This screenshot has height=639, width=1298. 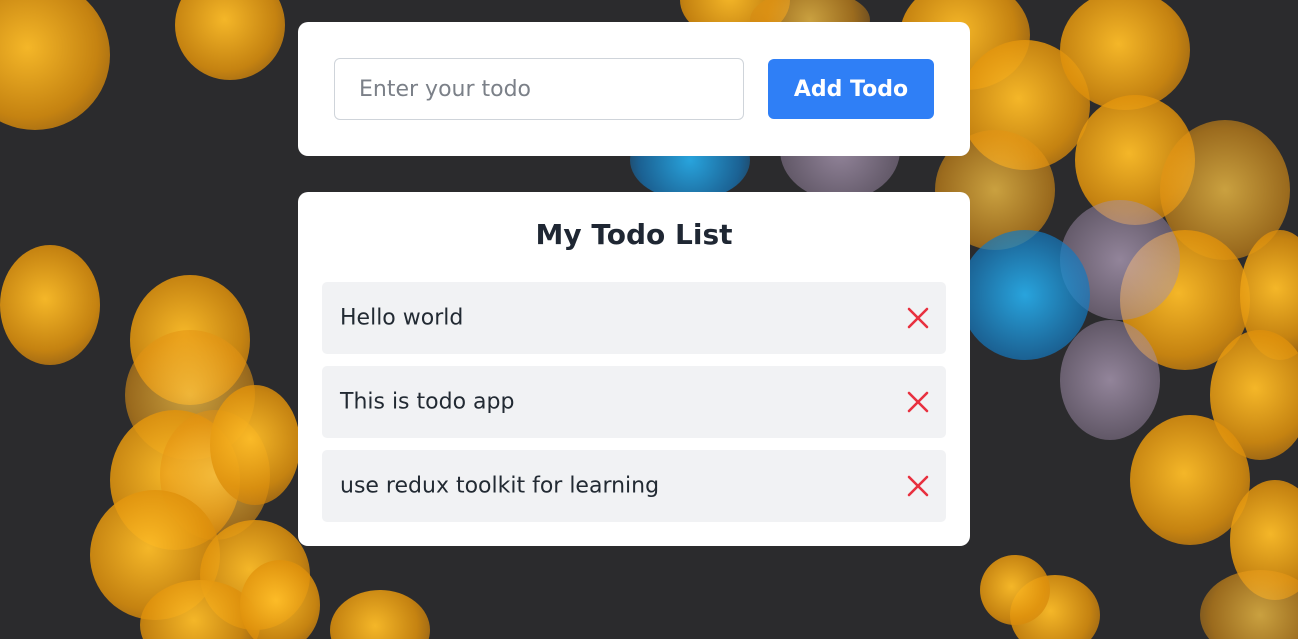 What do you see at coordinates (634, 402) in the screenshot?
I see `todo-item: This is todo app` at bounding box center [634, 402].